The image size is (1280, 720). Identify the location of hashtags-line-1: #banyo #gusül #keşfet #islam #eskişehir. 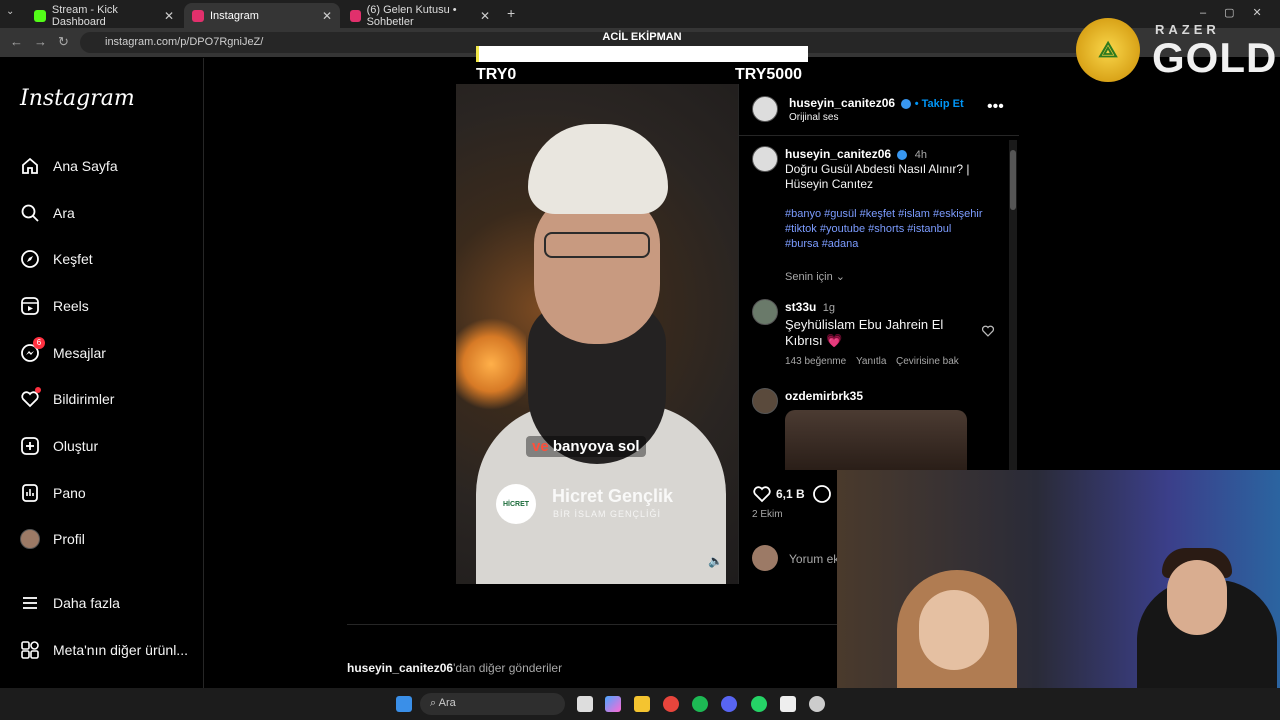
(884, 214).